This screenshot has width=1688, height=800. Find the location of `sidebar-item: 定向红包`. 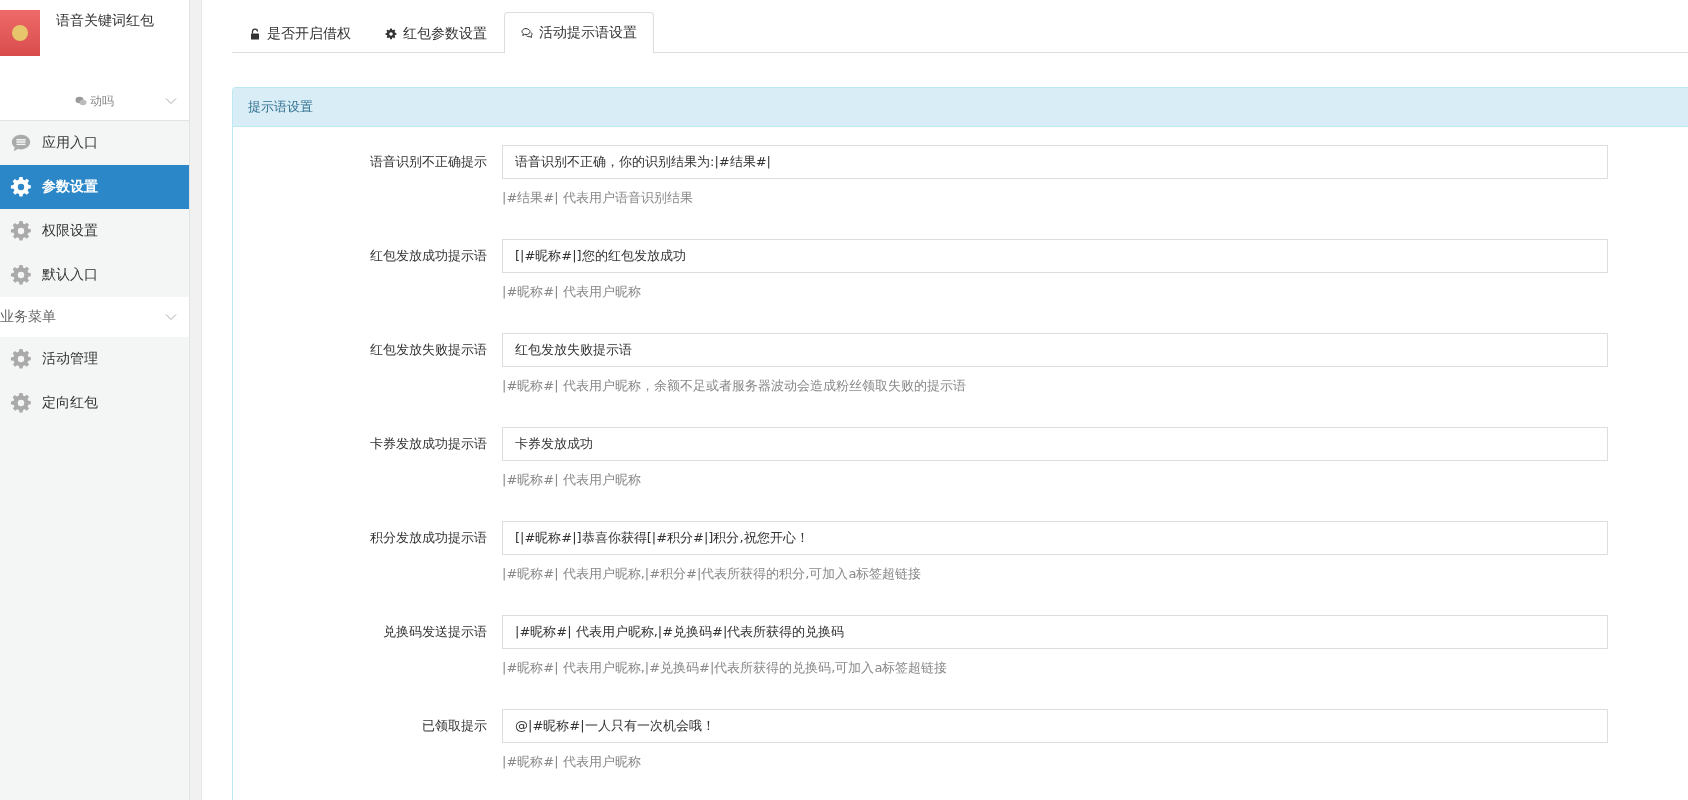

sidebar-item: 定向红包 is located at coordinates (94, 403).